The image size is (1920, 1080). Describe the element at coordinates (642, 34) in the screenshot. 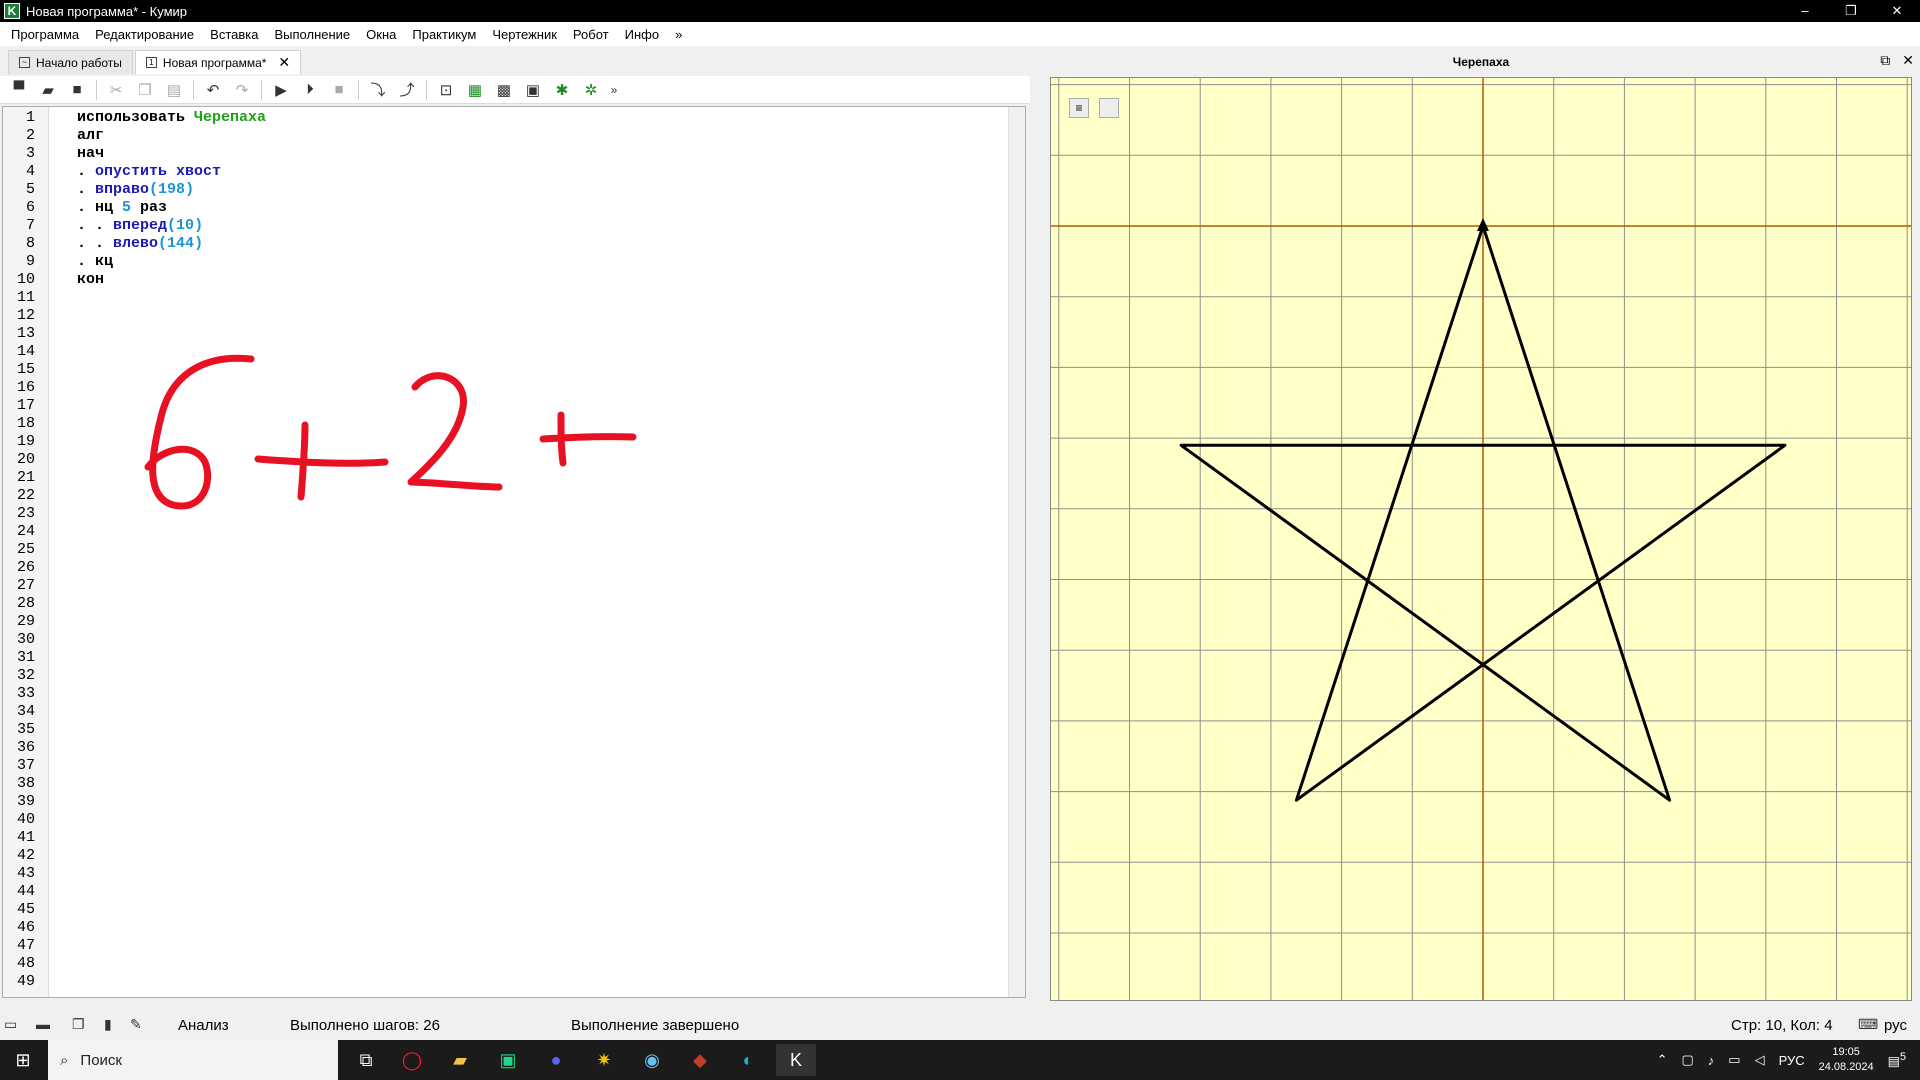

I see `menu-item-info: Инфо` at that location.